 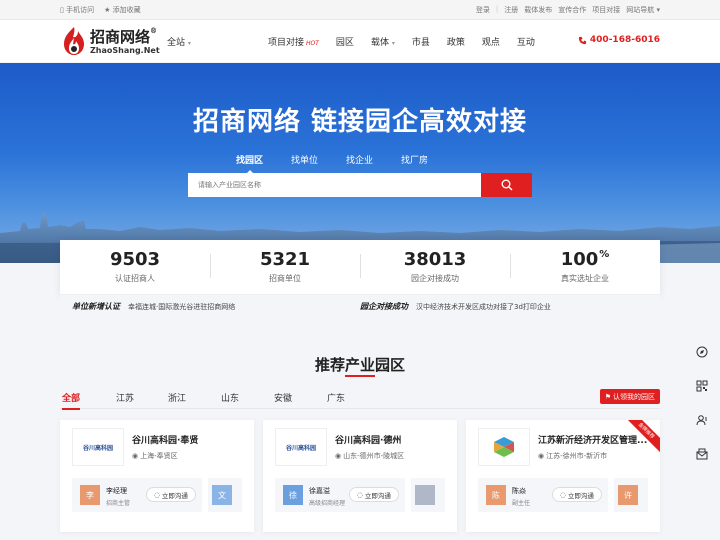 What do you see at coordinates (585, 267) in the screenshot?
I see `stat-real-companies: 100% 真实选址企业` at bounding box center [585, 267].